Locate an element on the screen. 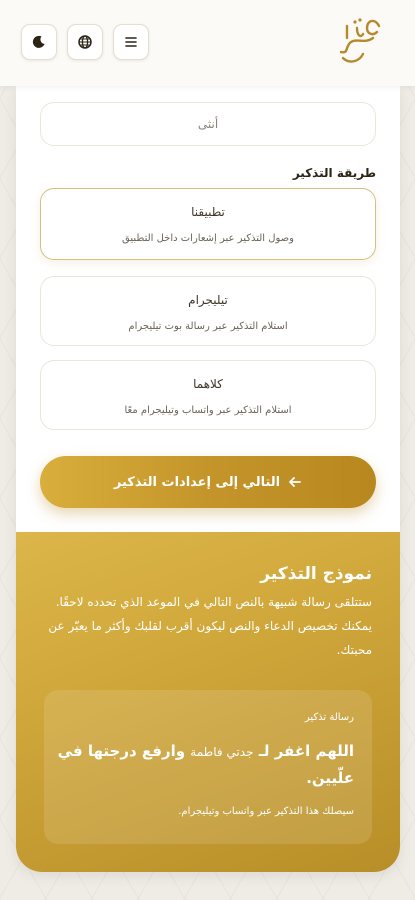 This screenshot has height=900, width=415. moon-icon is located at coordinates (38, 41).